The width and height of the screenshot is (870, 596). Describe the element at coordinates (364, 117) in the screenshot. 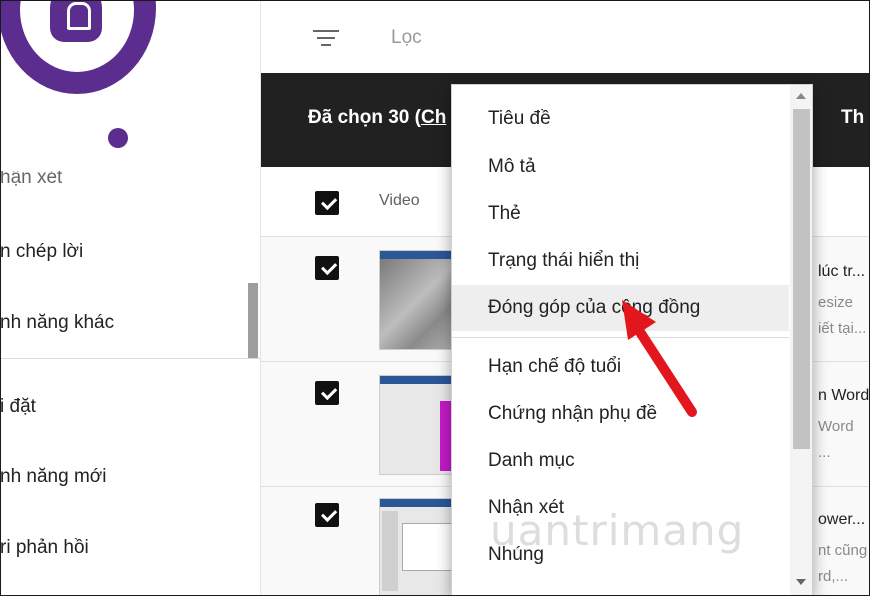

I see `selection-count-text: Đã chọn 30 (` at that location.